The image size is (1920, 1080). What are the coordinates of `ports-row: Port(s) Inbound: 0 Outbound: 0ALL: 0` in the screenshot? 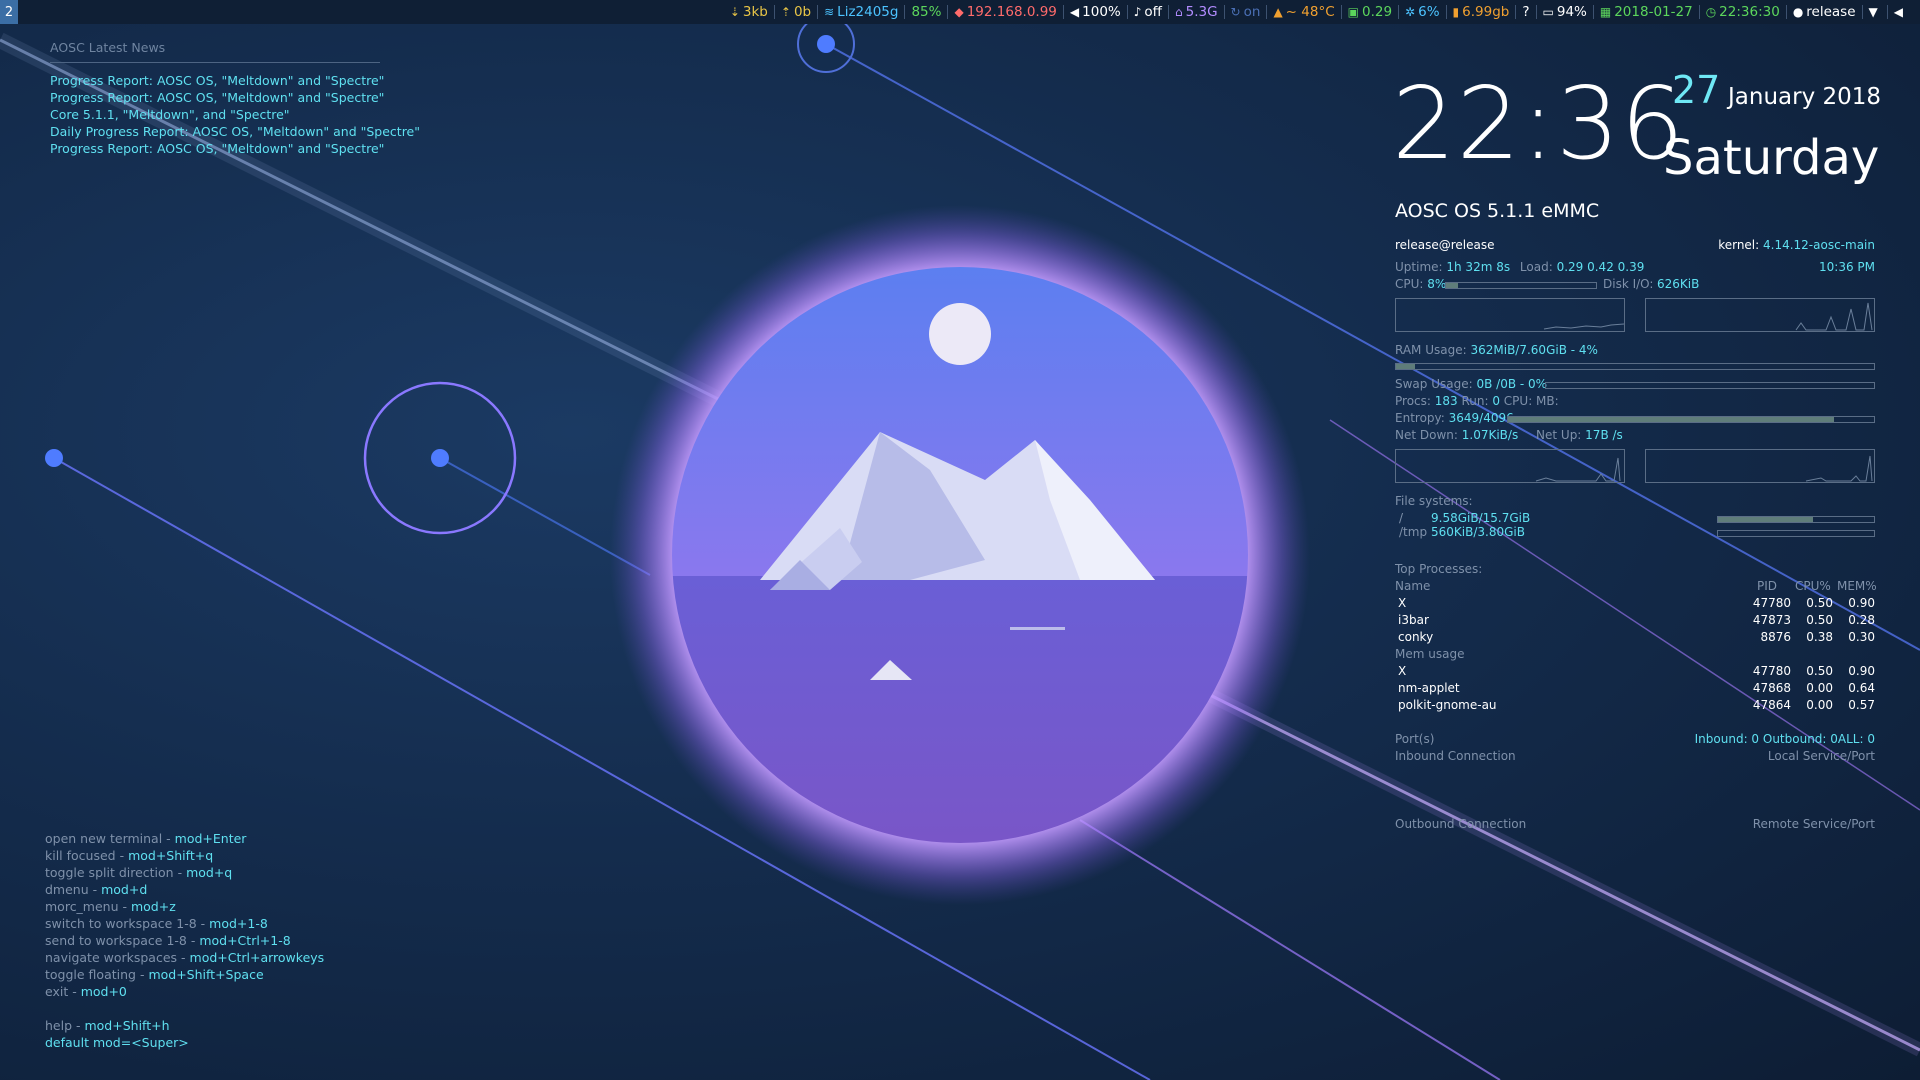 It's located at (1635, 739).